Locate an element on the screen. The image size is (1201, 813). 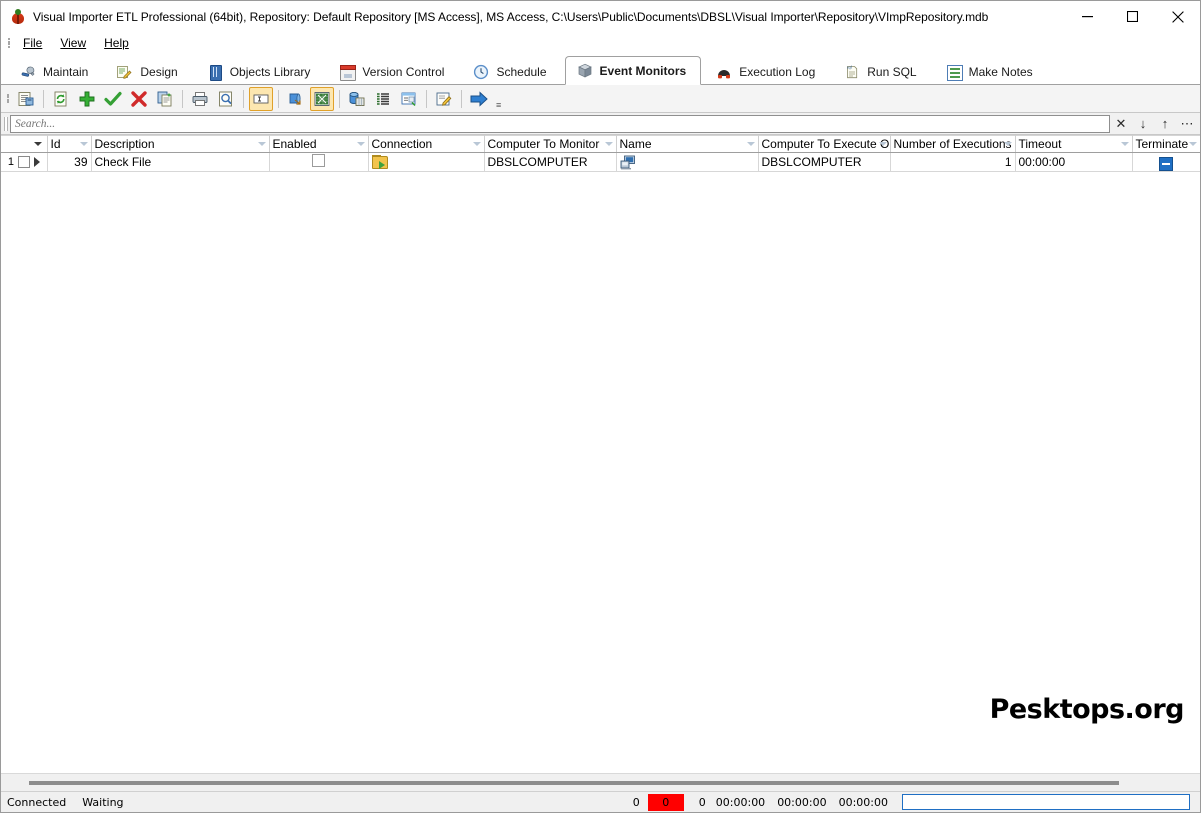
cell-terminate is located at coordinates (1166, 162).